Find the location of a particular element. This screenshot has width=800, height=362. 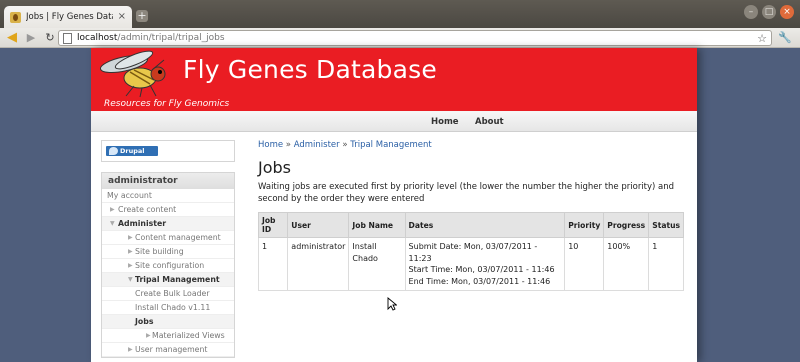

sidebar-item-label: Site configuration is located at coordinates (170, 265).